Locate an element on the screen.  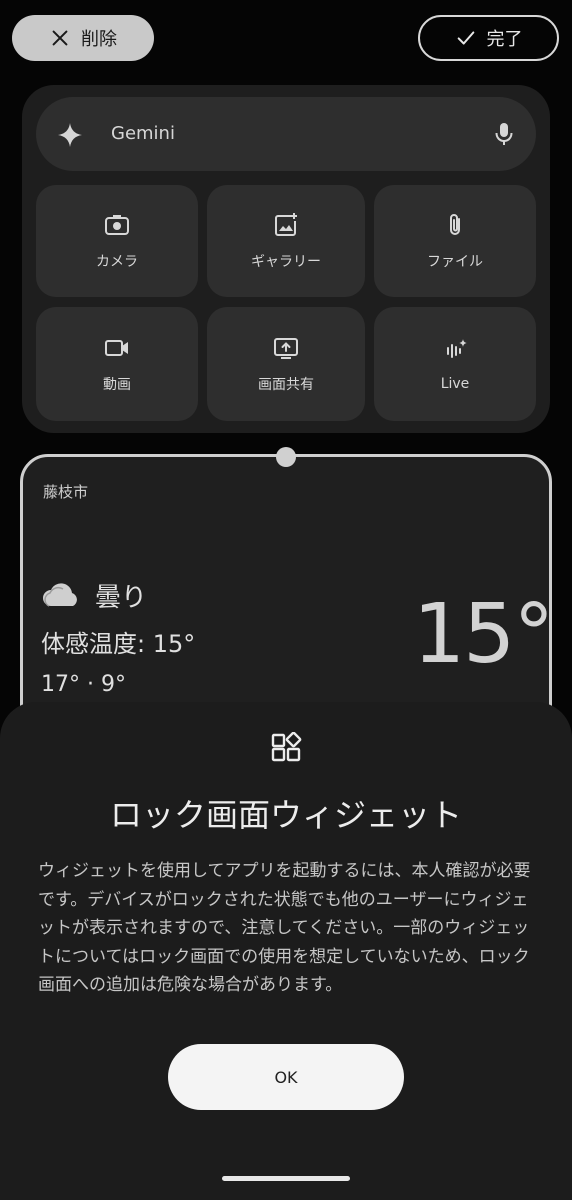
gemini-sparkle-icon is located at coordinates (70, 135).